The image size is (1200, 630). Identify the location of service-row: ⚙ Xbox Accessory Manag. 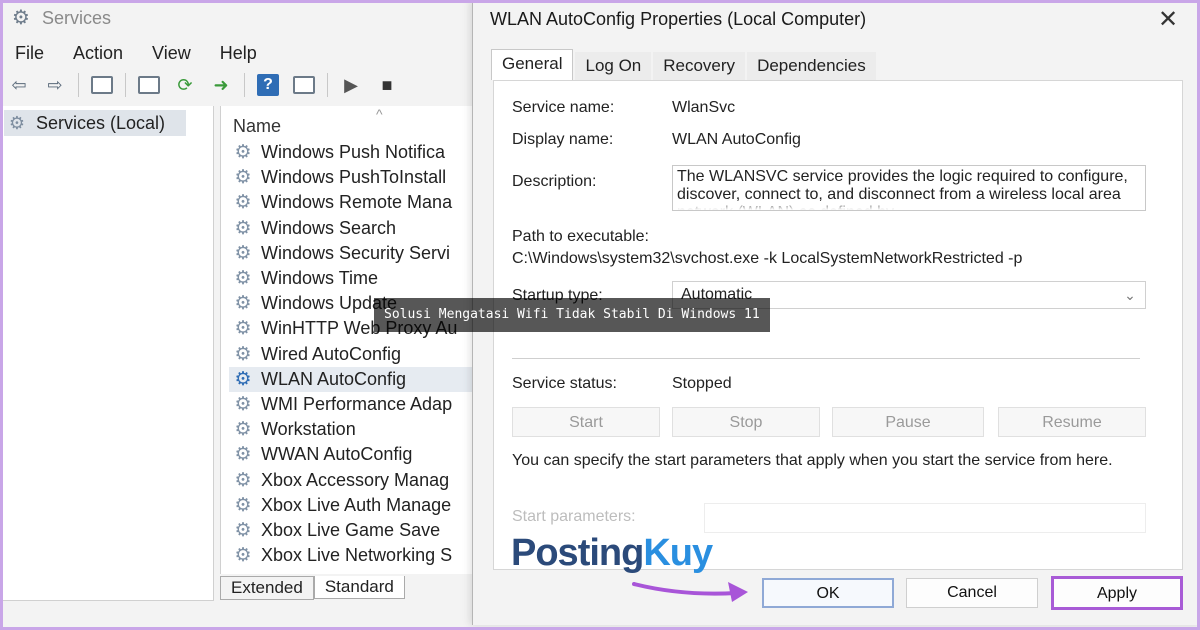
(355, 479).